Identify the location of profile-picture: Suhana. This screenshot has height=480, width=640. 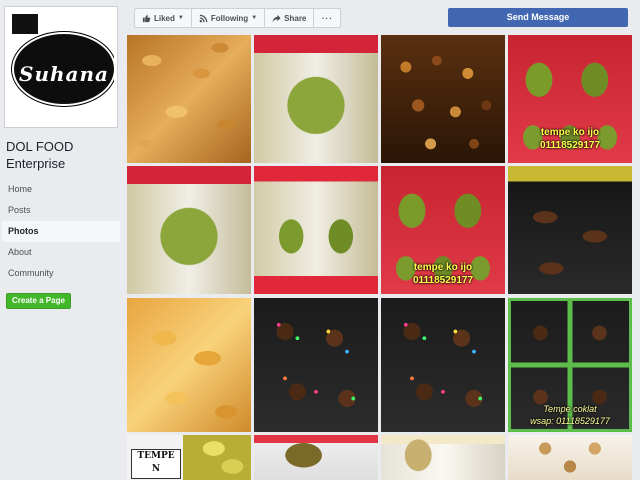
(61, 67).